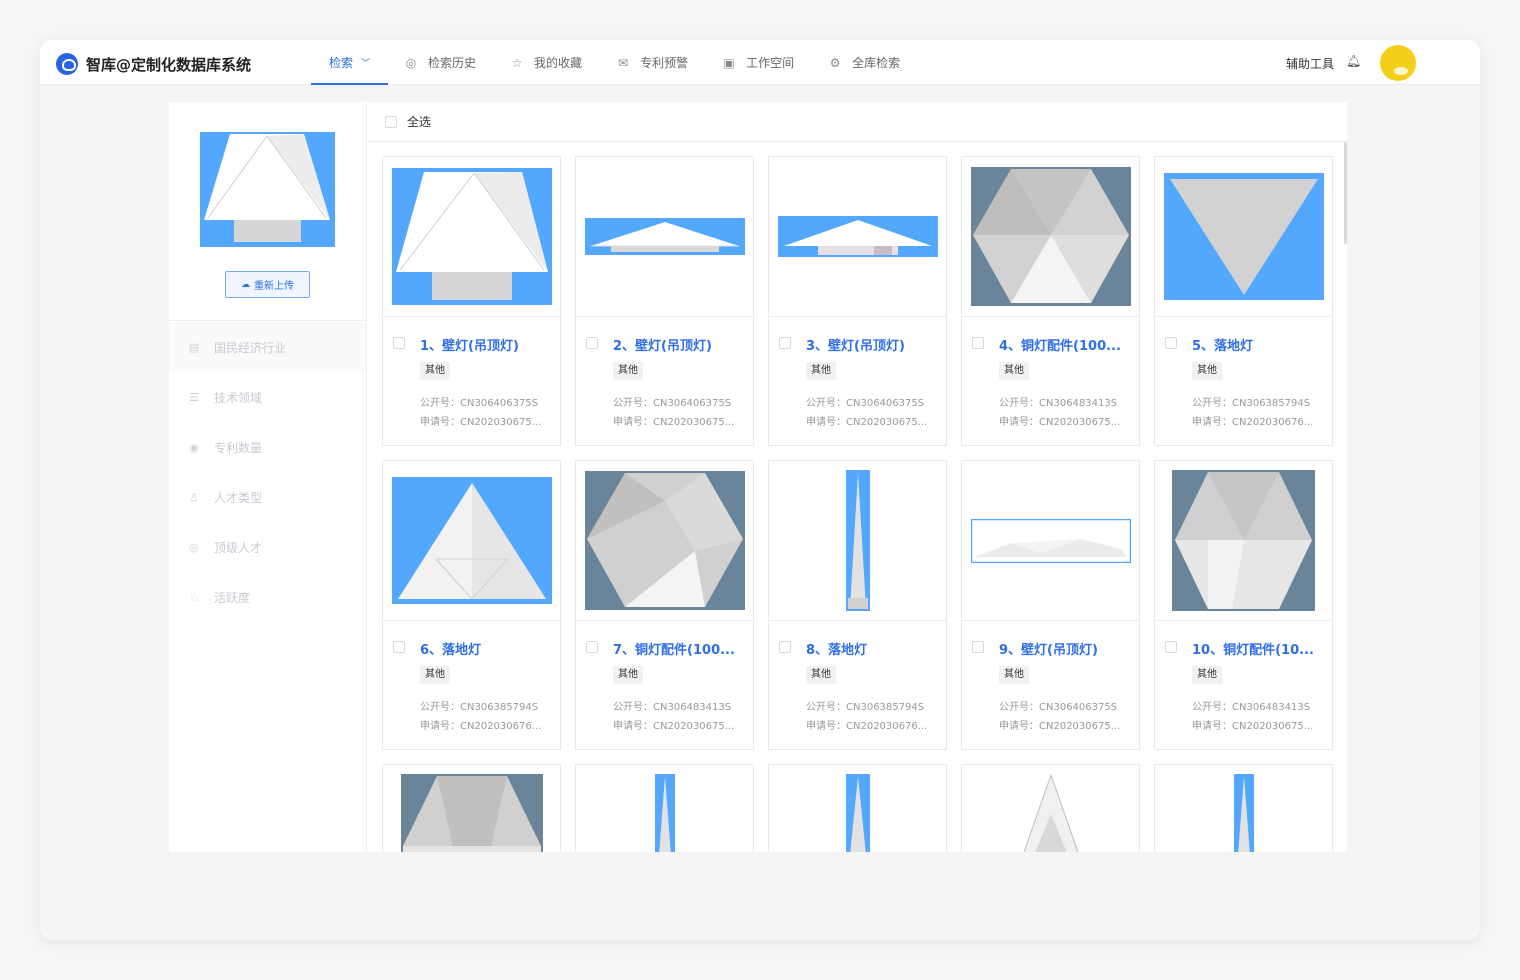 This screenshot has height=980, width=1520. I want to click on filter-label: 国民经济行业, so click(250, 347).